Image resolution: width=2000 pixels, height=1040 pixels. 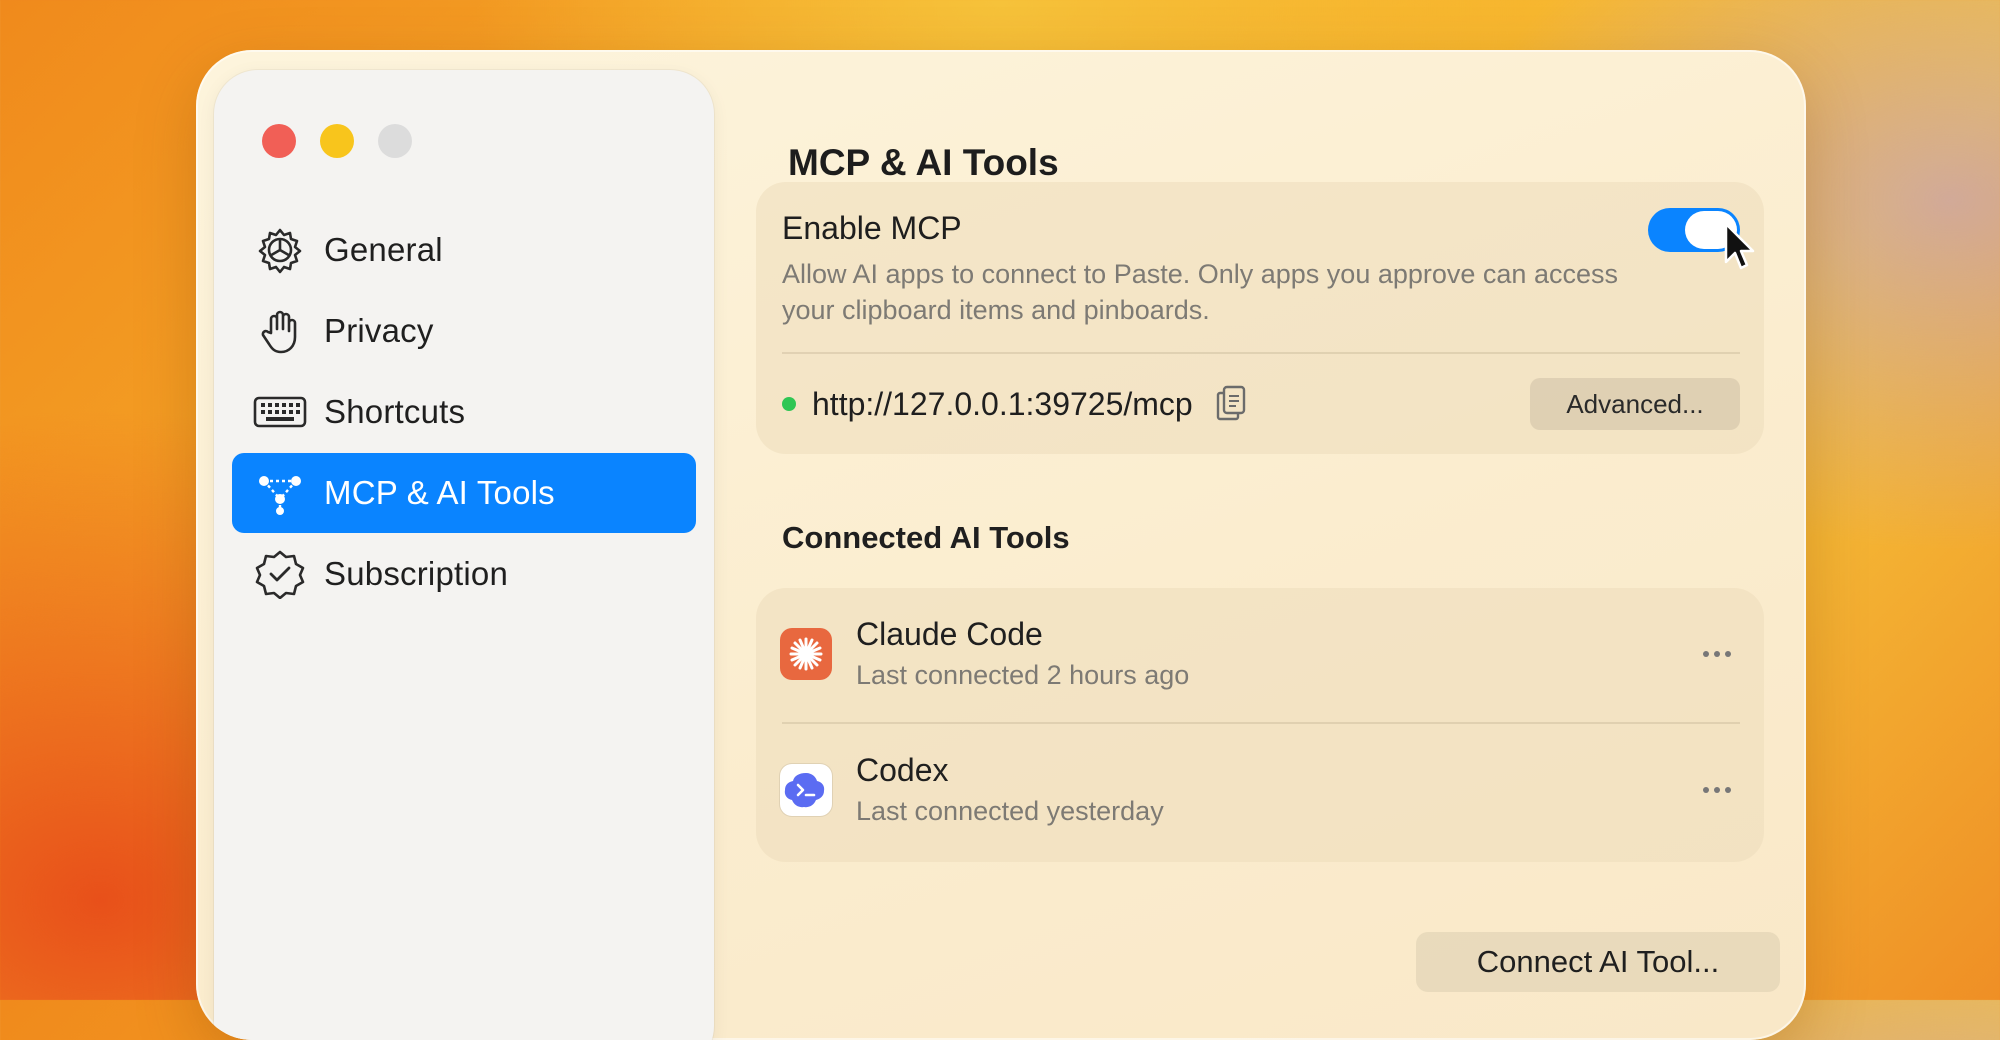 I want to click on tool-name: Claude Code, so click(x=949, y=634).